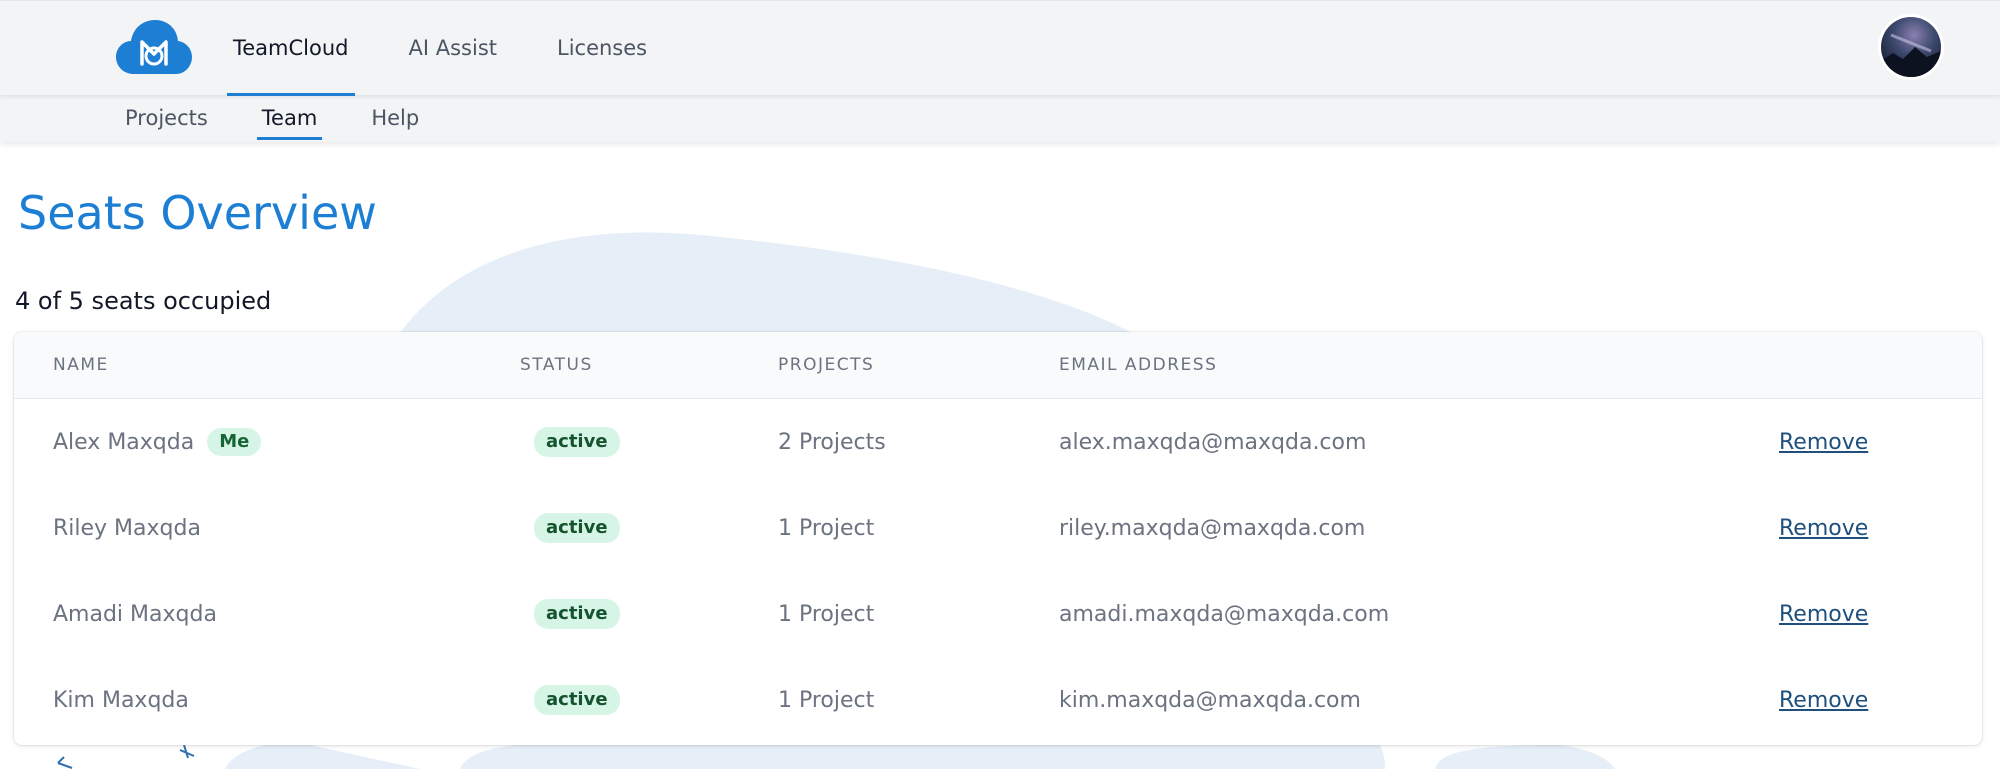 This screenshot has width=2000, height=769. What do you see at coordinates (998, 365) in the screenshot?
I see `table-header: NAME STATUS PROJECTS EMAIL ADDRESS` at bounding box center [998, 365].